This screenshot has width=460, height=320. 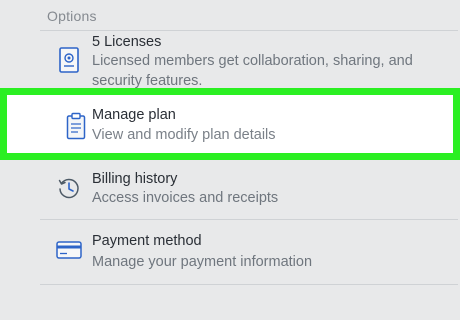 I want to click on option-title: Payment method, so click(x=147, y=241).